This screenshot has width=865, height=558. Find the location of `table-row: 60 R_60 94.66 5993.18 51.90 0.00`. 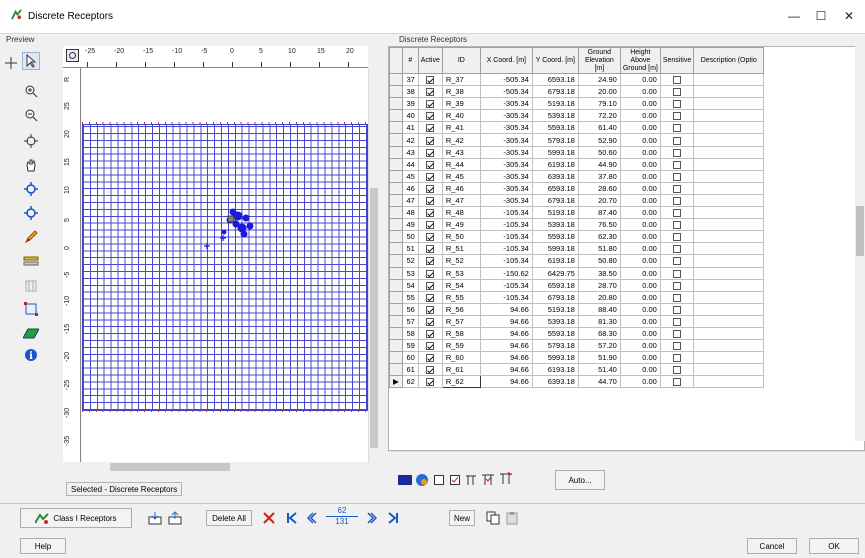

table-row: 60 R_60 94.66 5993.18 51.90 0.00 is located at coordinates (577, 358).